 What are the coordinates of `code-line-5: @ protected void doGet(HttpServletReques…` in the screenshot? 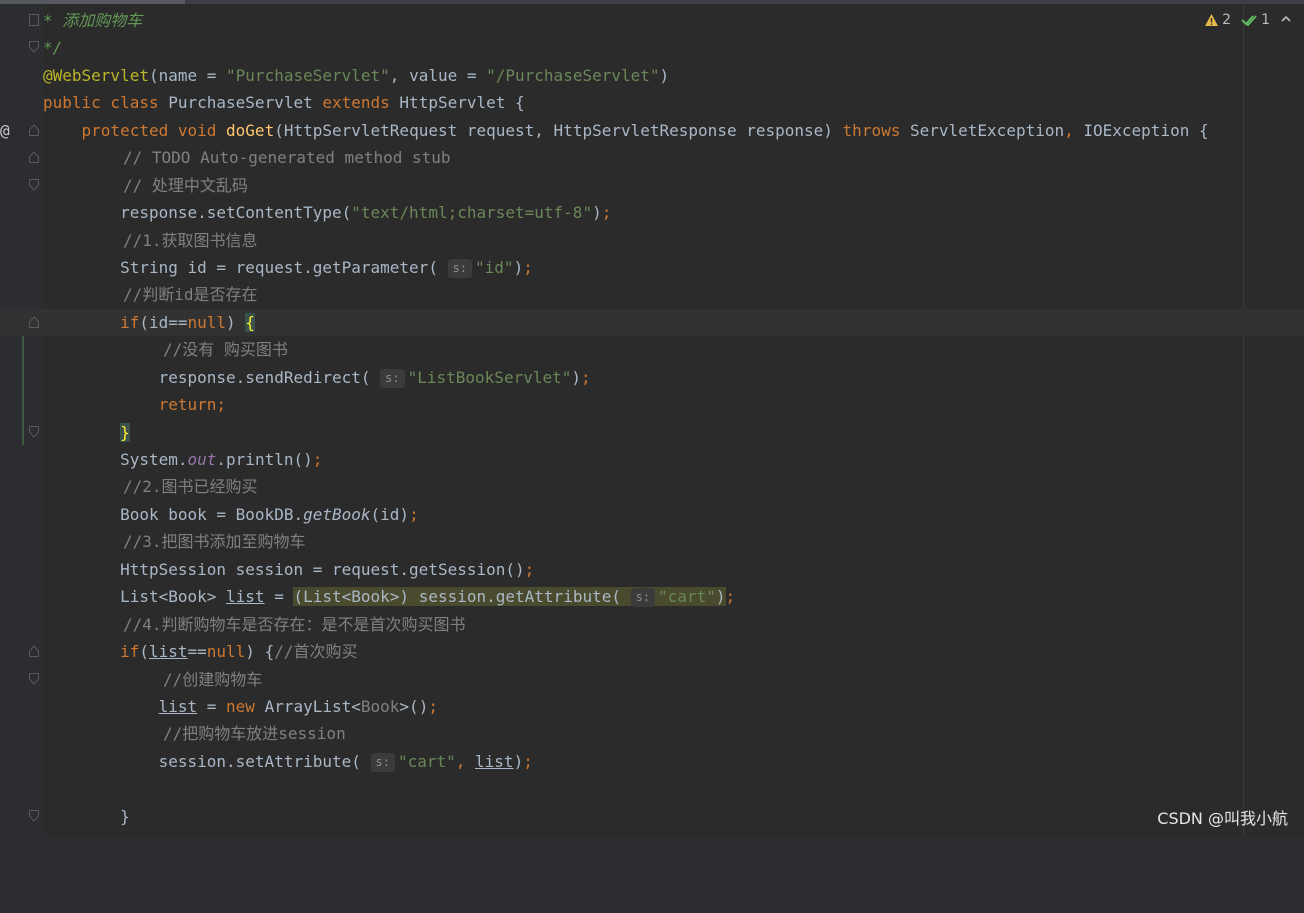 It's located at (652, 130).